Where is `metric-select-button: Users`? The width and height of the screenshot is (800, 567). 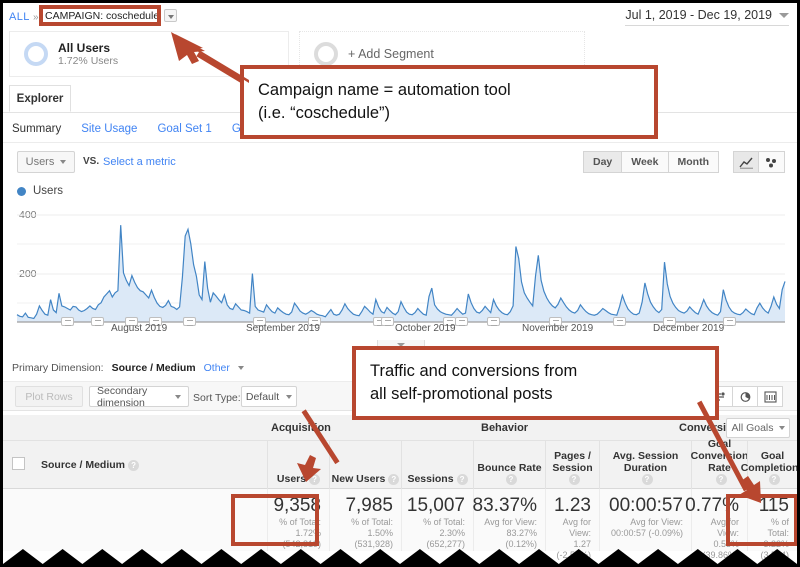 metric-select-button: Users is located at coordinates (46, 162).